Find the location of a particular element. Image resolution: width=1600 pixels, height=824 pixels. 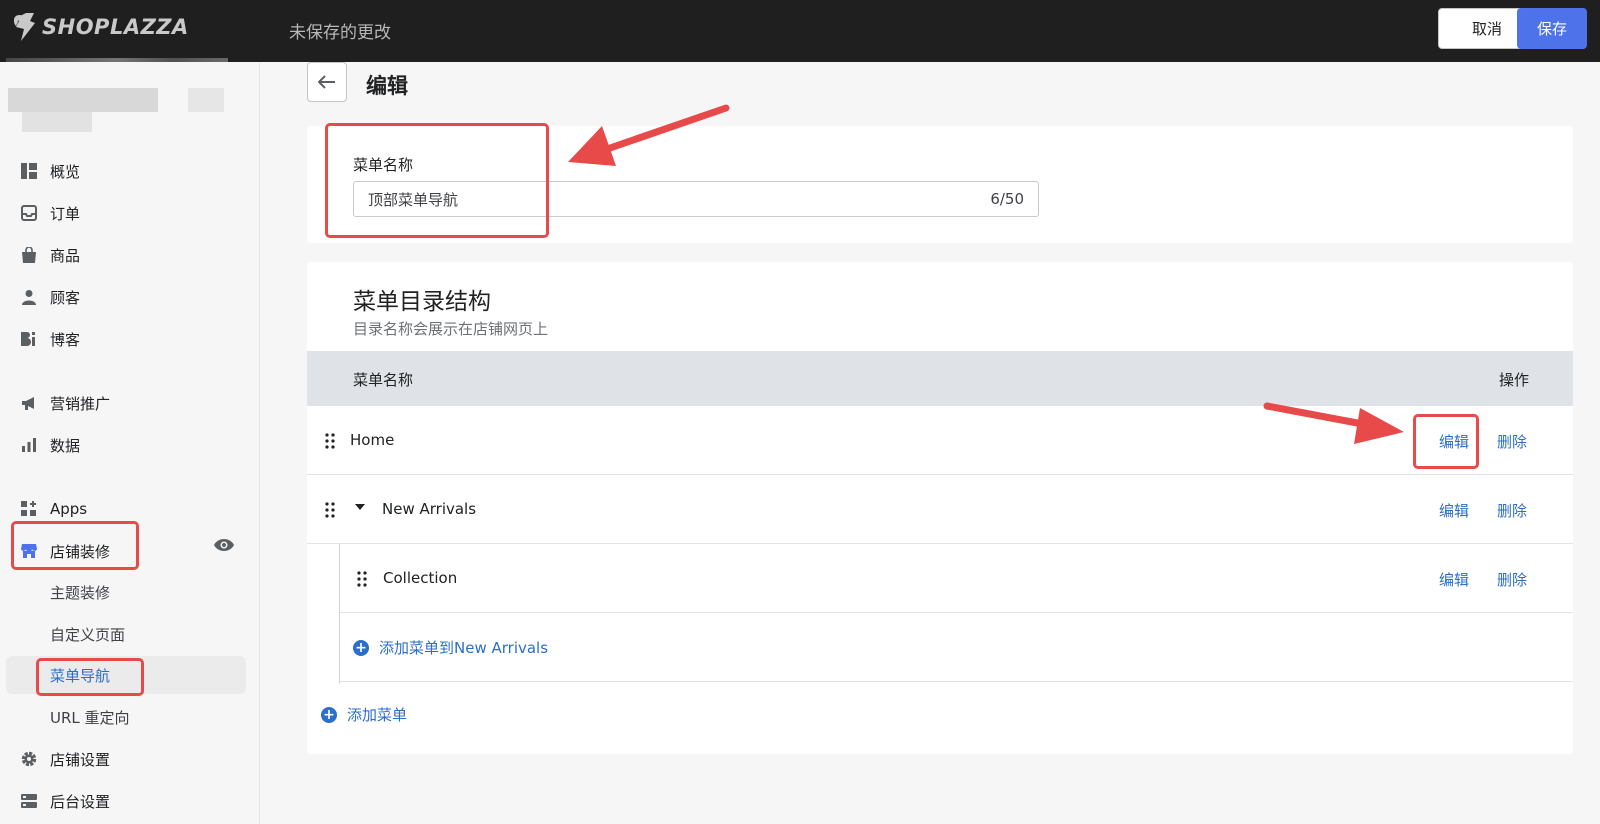

section-title: 菜单目录结构 is located at coordinates (422, 302).